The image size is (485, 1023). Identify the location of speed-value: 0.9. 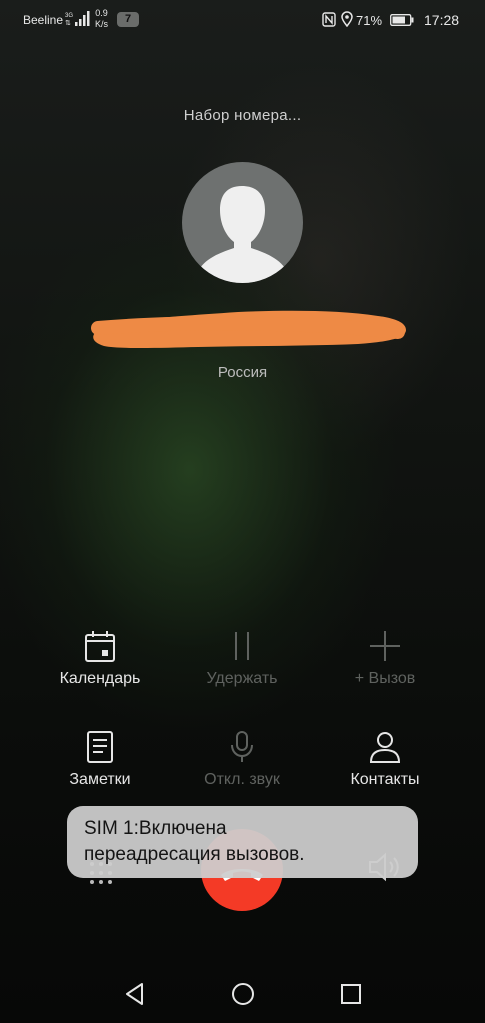
(101, 13).